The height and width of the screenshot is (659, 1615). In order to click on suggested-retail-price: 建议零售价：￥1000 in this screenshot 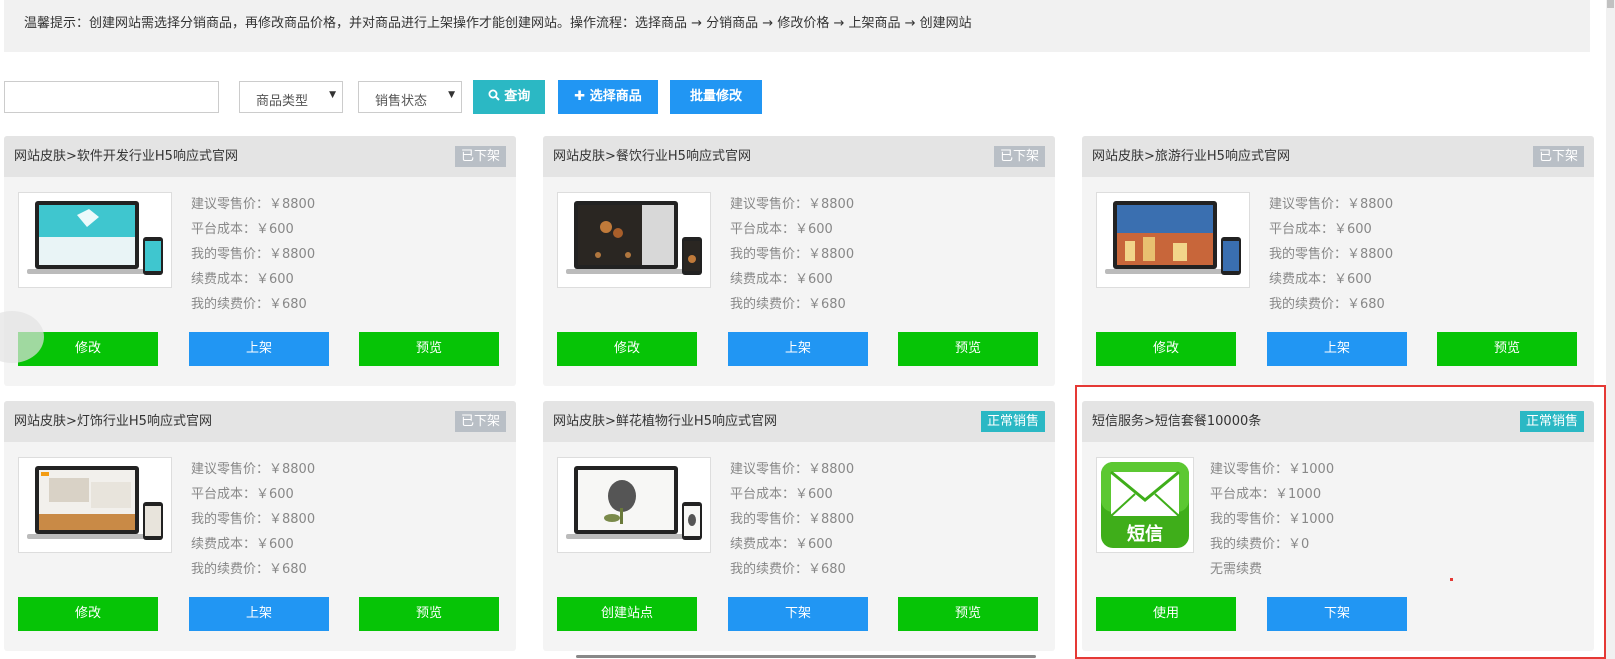, I will do `click(1272, 469)`.